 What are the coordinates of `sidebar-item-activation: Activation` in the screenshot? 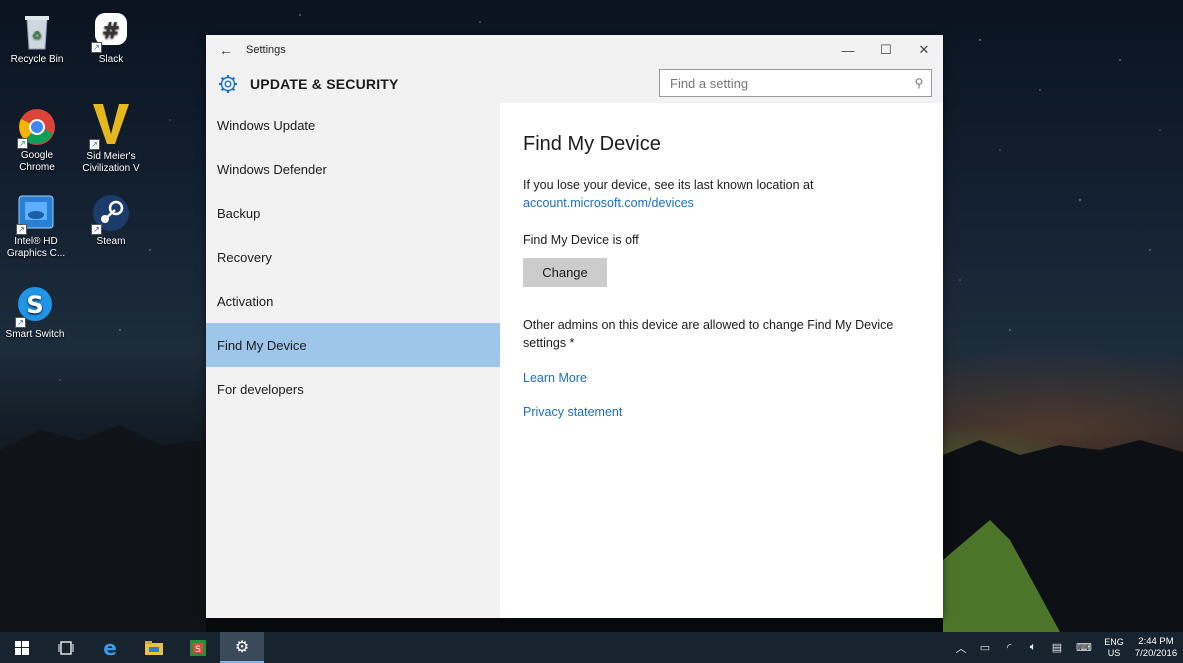 It's located at (353, 301).